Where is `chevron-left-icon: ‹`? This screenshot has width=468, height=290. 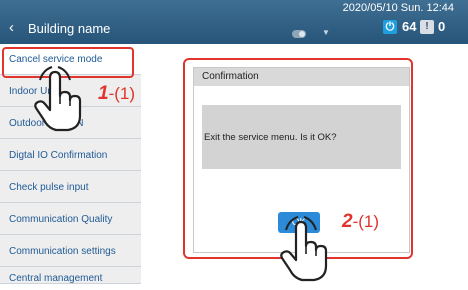 chevron-left-icon: ‹ is located at coordinates (11, 28).